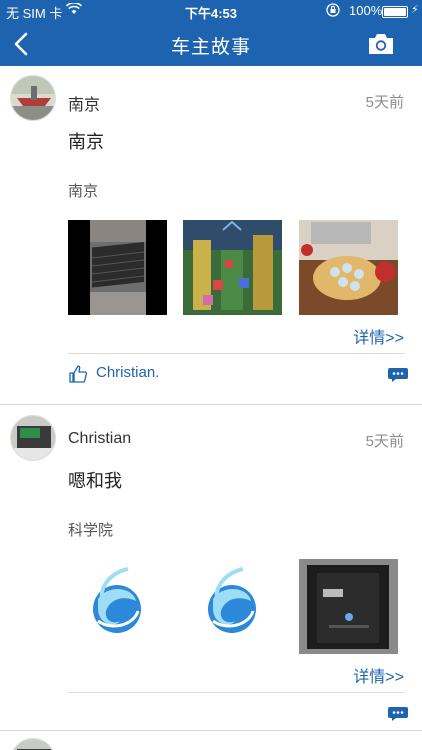  Describe the element at coordinates (366, 10) in the screenshot. I see `battery-percent: 100%` at that location.